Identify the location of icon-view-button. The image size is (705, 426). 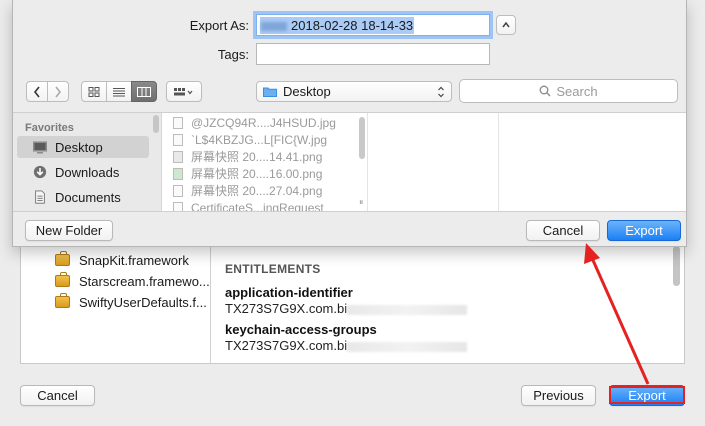
(94, 91).